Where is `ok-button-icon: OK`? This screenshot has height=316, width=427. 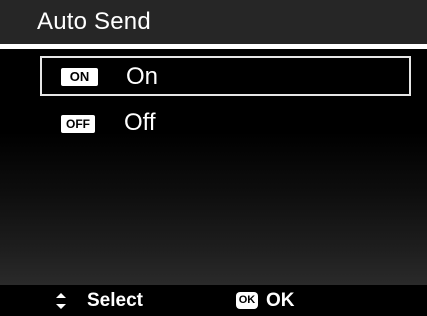
ok-button-icon: OK is located at coordinates (247, 300).